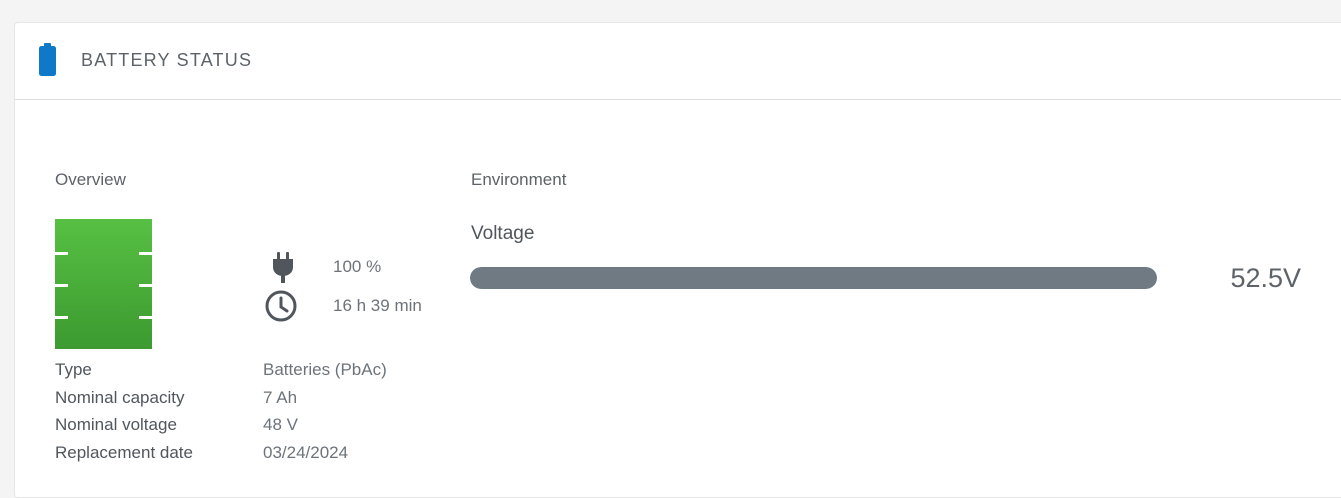 Image resolution: width=1341 pixels, height=498 pixels. I want to click on voltage-label: Voltage, so click(503, 233).